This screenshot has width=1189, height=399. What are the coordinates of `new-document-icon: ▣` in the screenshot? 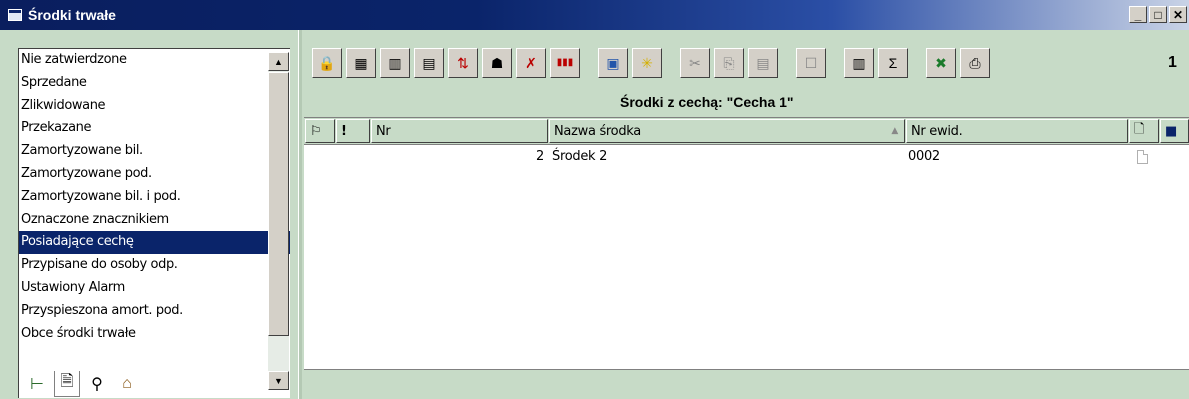 It's located at (613, 63).